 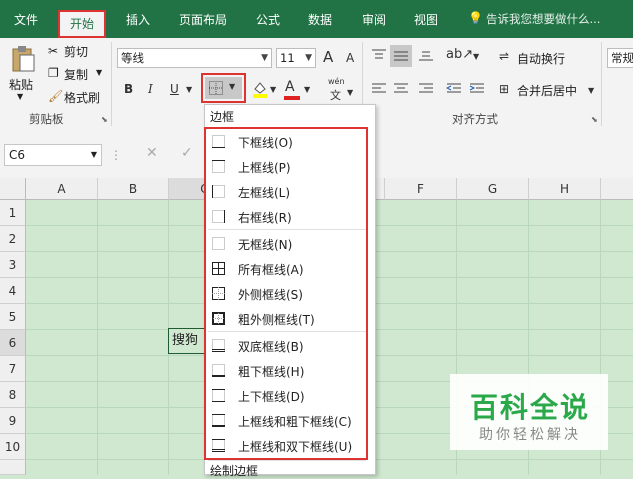 I want to click on tab-view: 视图, so click(x=426, y=19).